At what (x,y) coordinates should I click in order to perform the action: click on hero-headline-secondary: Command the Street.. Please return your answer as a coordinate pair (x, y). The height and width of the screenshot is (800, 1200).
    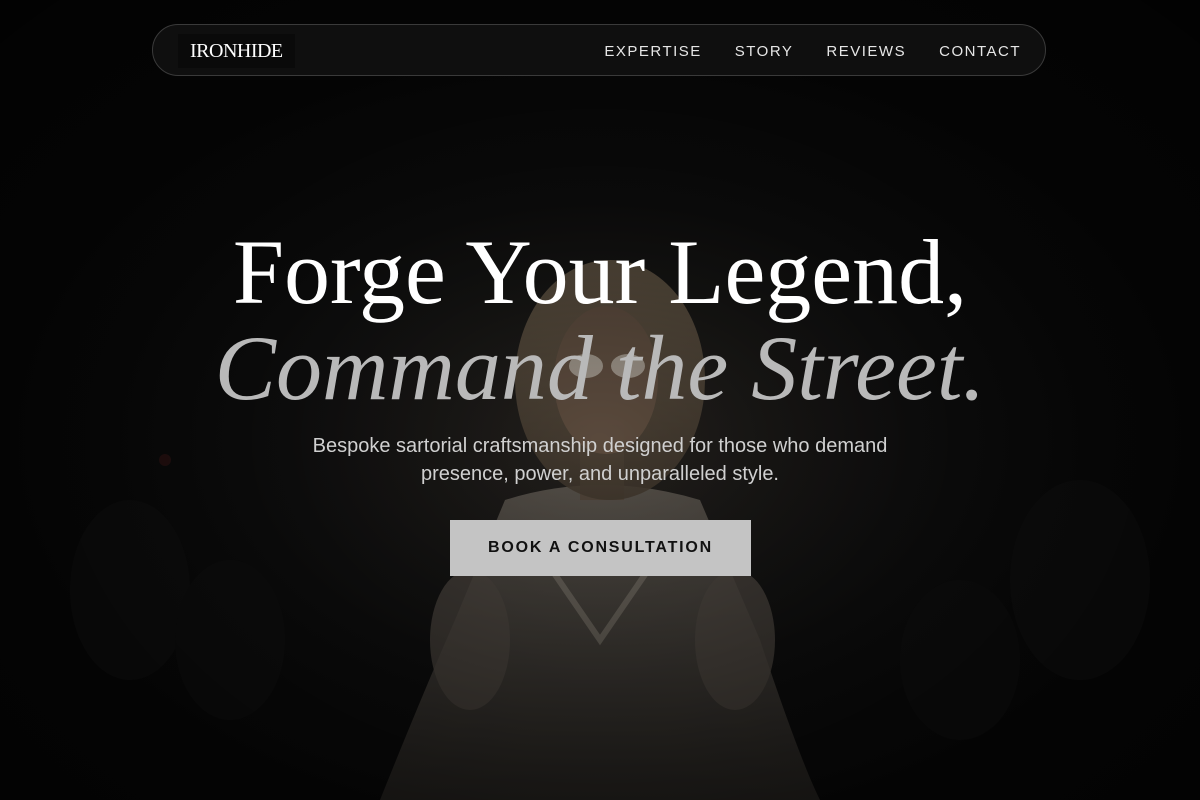
    Looking at the image, I should click on (600, 368).